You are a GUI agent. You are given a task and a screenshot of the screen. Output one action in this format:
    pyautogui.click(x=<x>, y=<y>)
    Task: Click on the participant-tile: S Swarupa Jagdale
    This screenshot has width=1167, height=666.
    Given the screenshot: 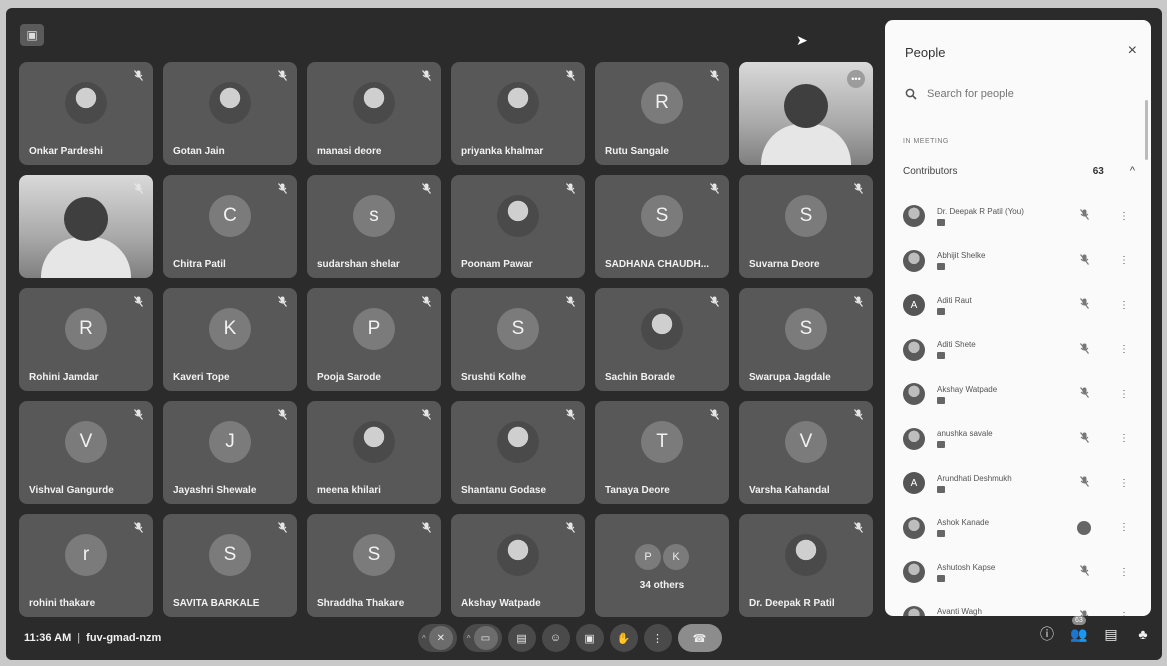 What is the action you would take?
    pyautogui.click(x=806, y=339)
    